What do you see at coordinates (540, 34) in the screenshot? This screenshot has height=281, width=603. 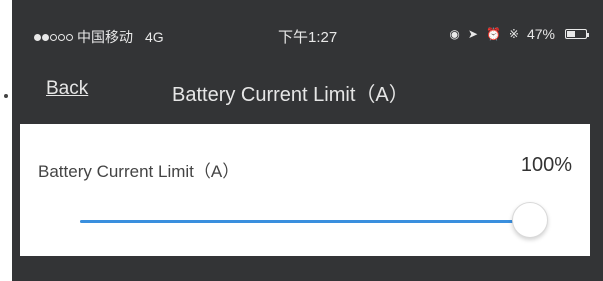 I see `battery-percent: 47%` at bounding box center [540, 34].